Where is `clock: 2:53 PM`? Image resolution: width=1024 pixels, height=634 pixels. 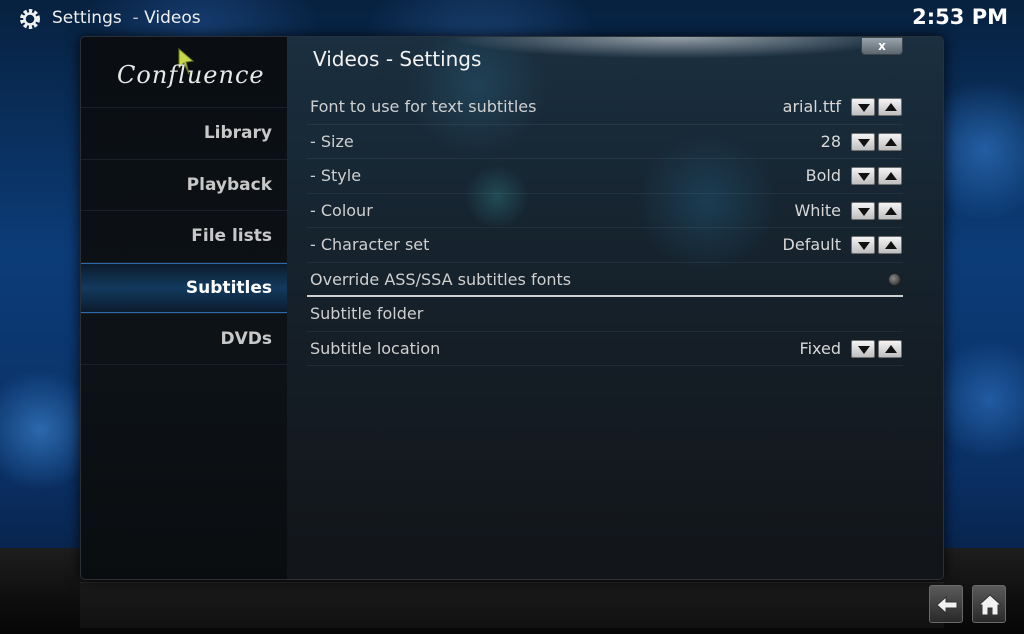
clock: 2:53 PM is located at coordinates (960, 17).